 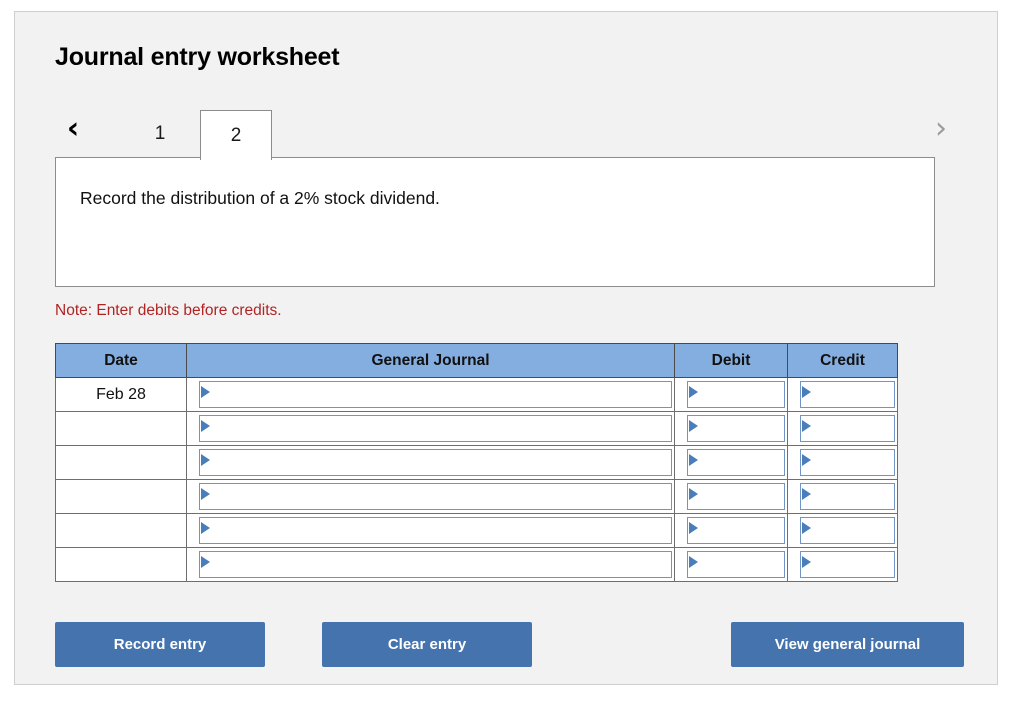 I want to click on worksheet-pager: ‹ 1 2 ›, so click(x=507, y=130).